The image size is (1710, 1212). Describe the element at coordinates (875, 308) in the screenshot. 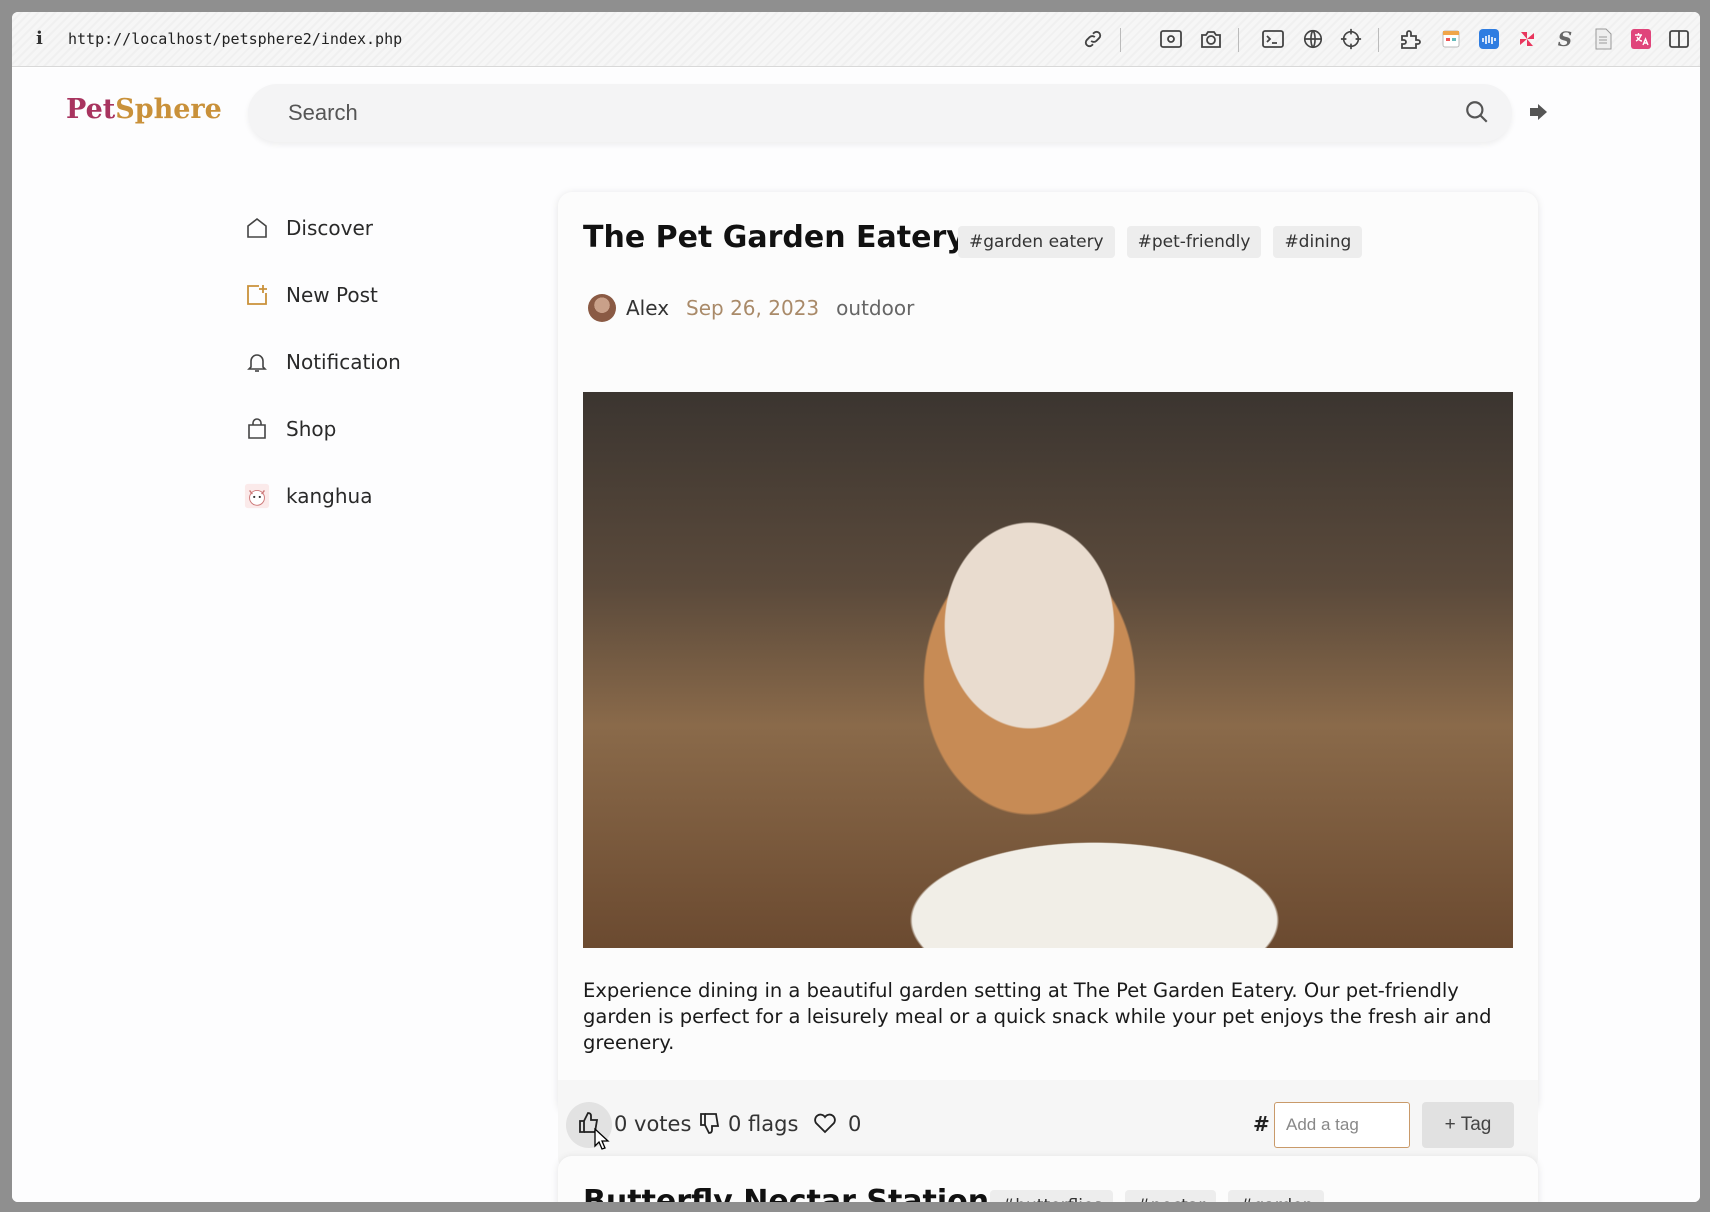

I see `post-category: outdoor` at that location.